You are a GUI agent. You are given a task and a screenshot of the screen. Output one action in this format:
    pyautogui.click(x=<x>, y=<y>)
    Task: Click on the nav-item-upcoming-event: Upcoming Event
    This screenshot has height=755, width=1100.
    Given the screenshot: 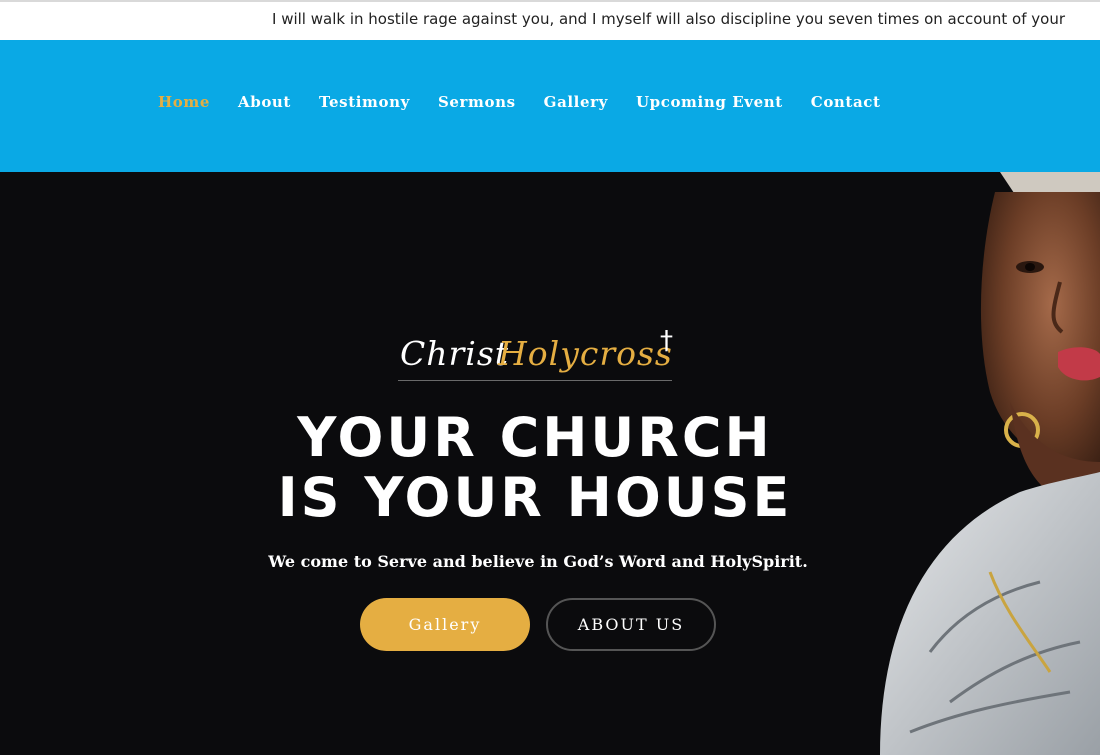 What is the action you would take?
    pyautogui.click(x=709, y=102)
    